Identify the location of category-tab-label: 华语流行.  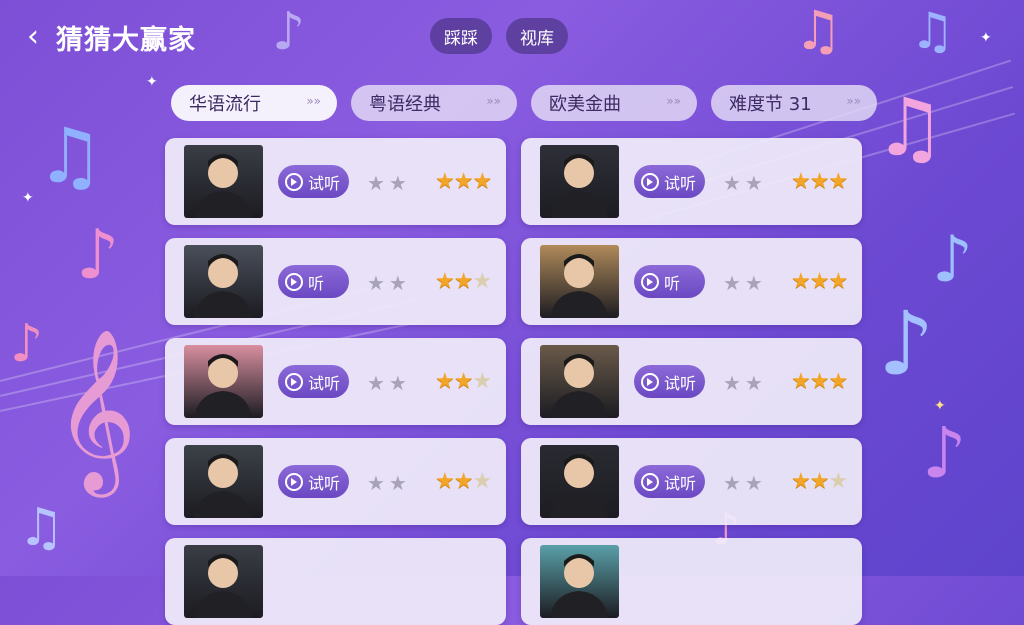
(225, 104).